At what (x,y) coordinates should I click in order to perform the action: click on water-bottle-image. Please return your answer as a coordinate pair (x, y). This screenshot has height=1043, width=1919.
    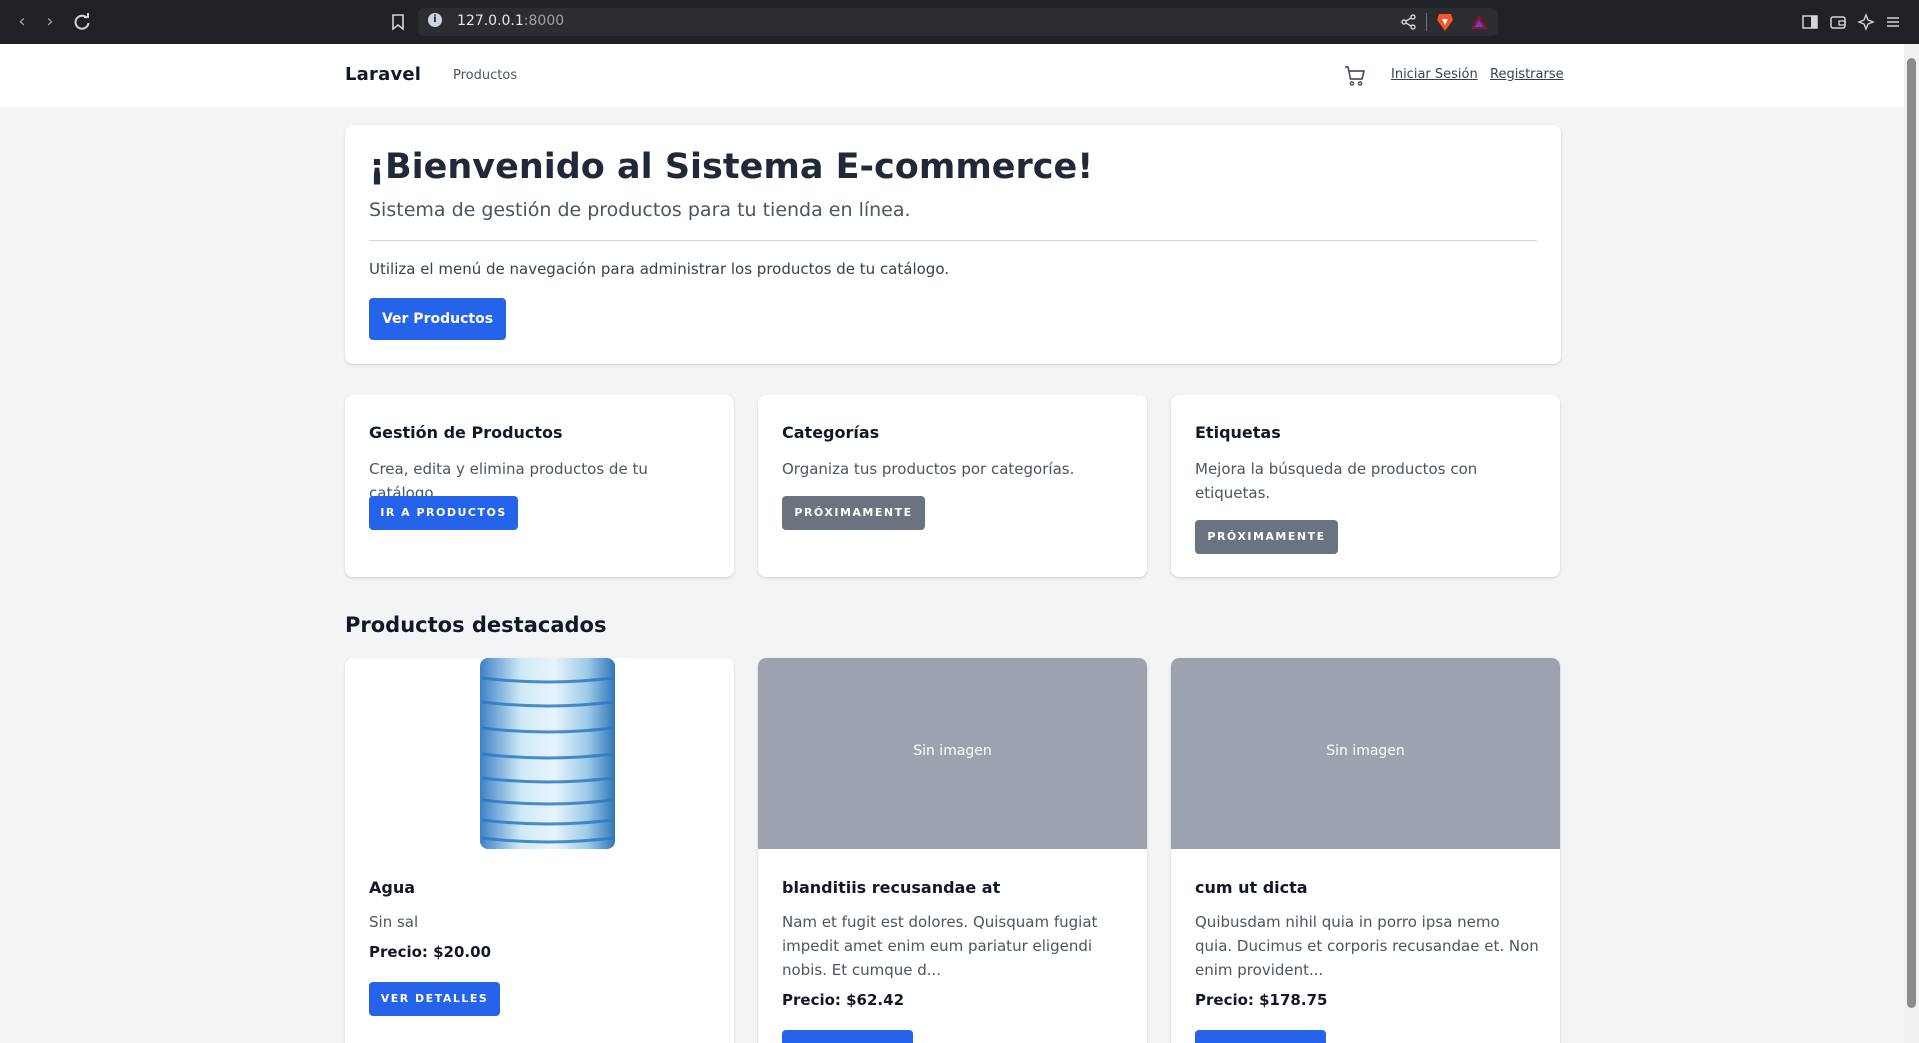
    Looking at the image, I should click on (539, 753).